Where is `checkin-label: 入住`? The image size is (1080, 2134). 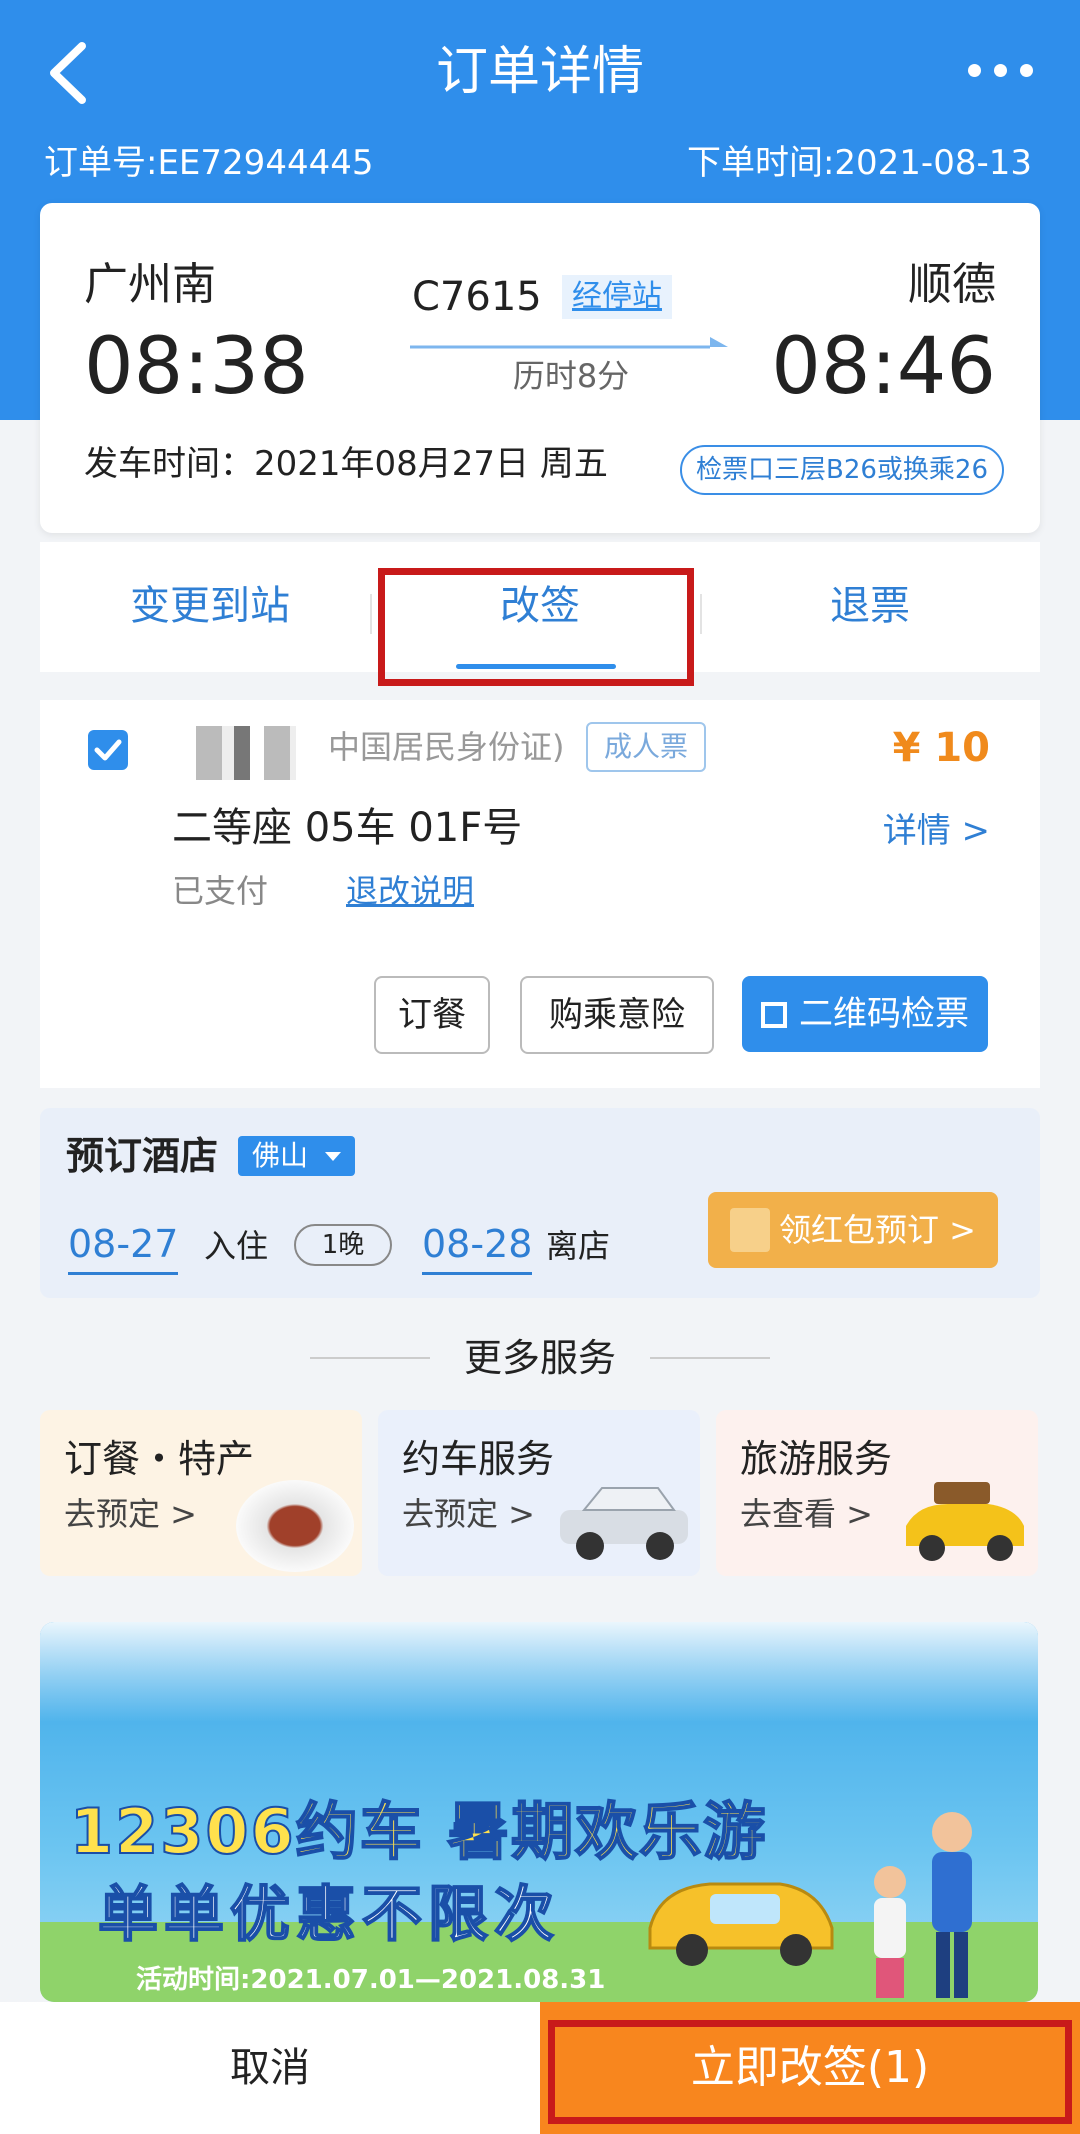
checkin-label: 入住 is located at coordinates (236, 1246).